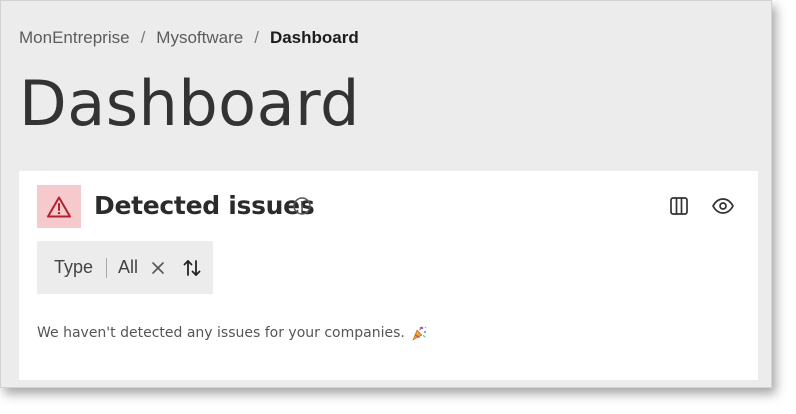 The height and width of the screenshot is (414, 796). I want to click on sort-icon, so click(192, 267).